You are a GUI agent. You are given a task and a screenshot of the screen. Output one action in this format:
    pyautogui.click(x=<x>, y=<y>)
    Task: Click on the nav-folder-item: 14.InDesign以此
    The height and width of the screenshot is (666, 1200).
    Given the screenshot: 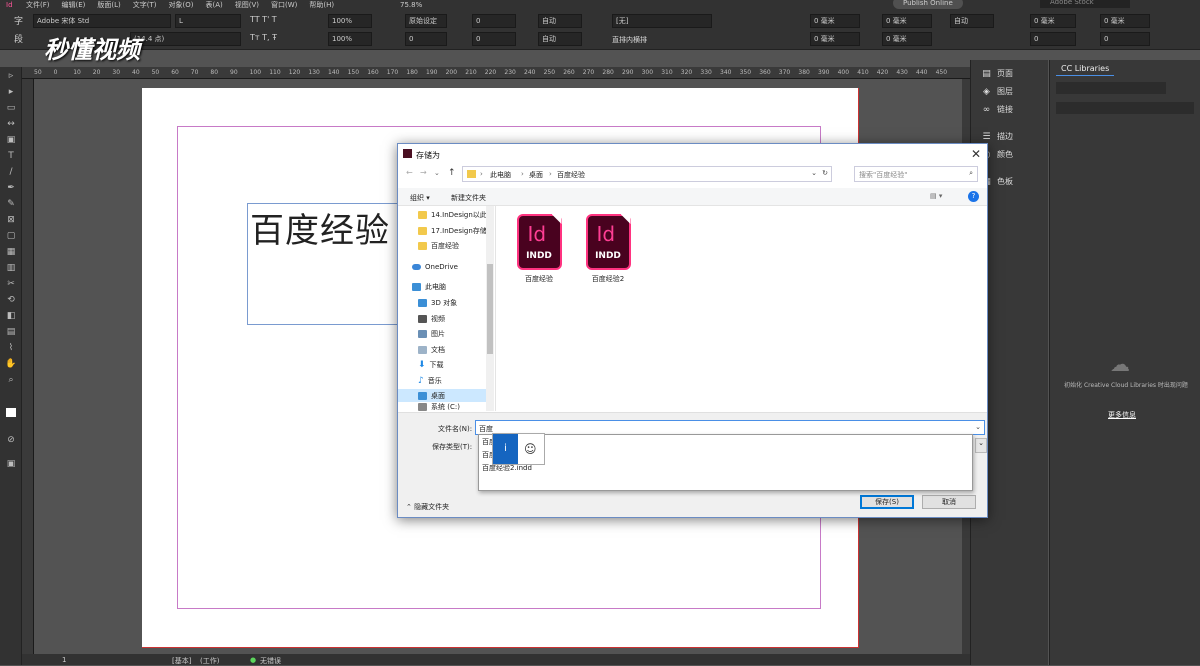 What is the action you would take?
    pyautogui.click(x=452, y=214)
    